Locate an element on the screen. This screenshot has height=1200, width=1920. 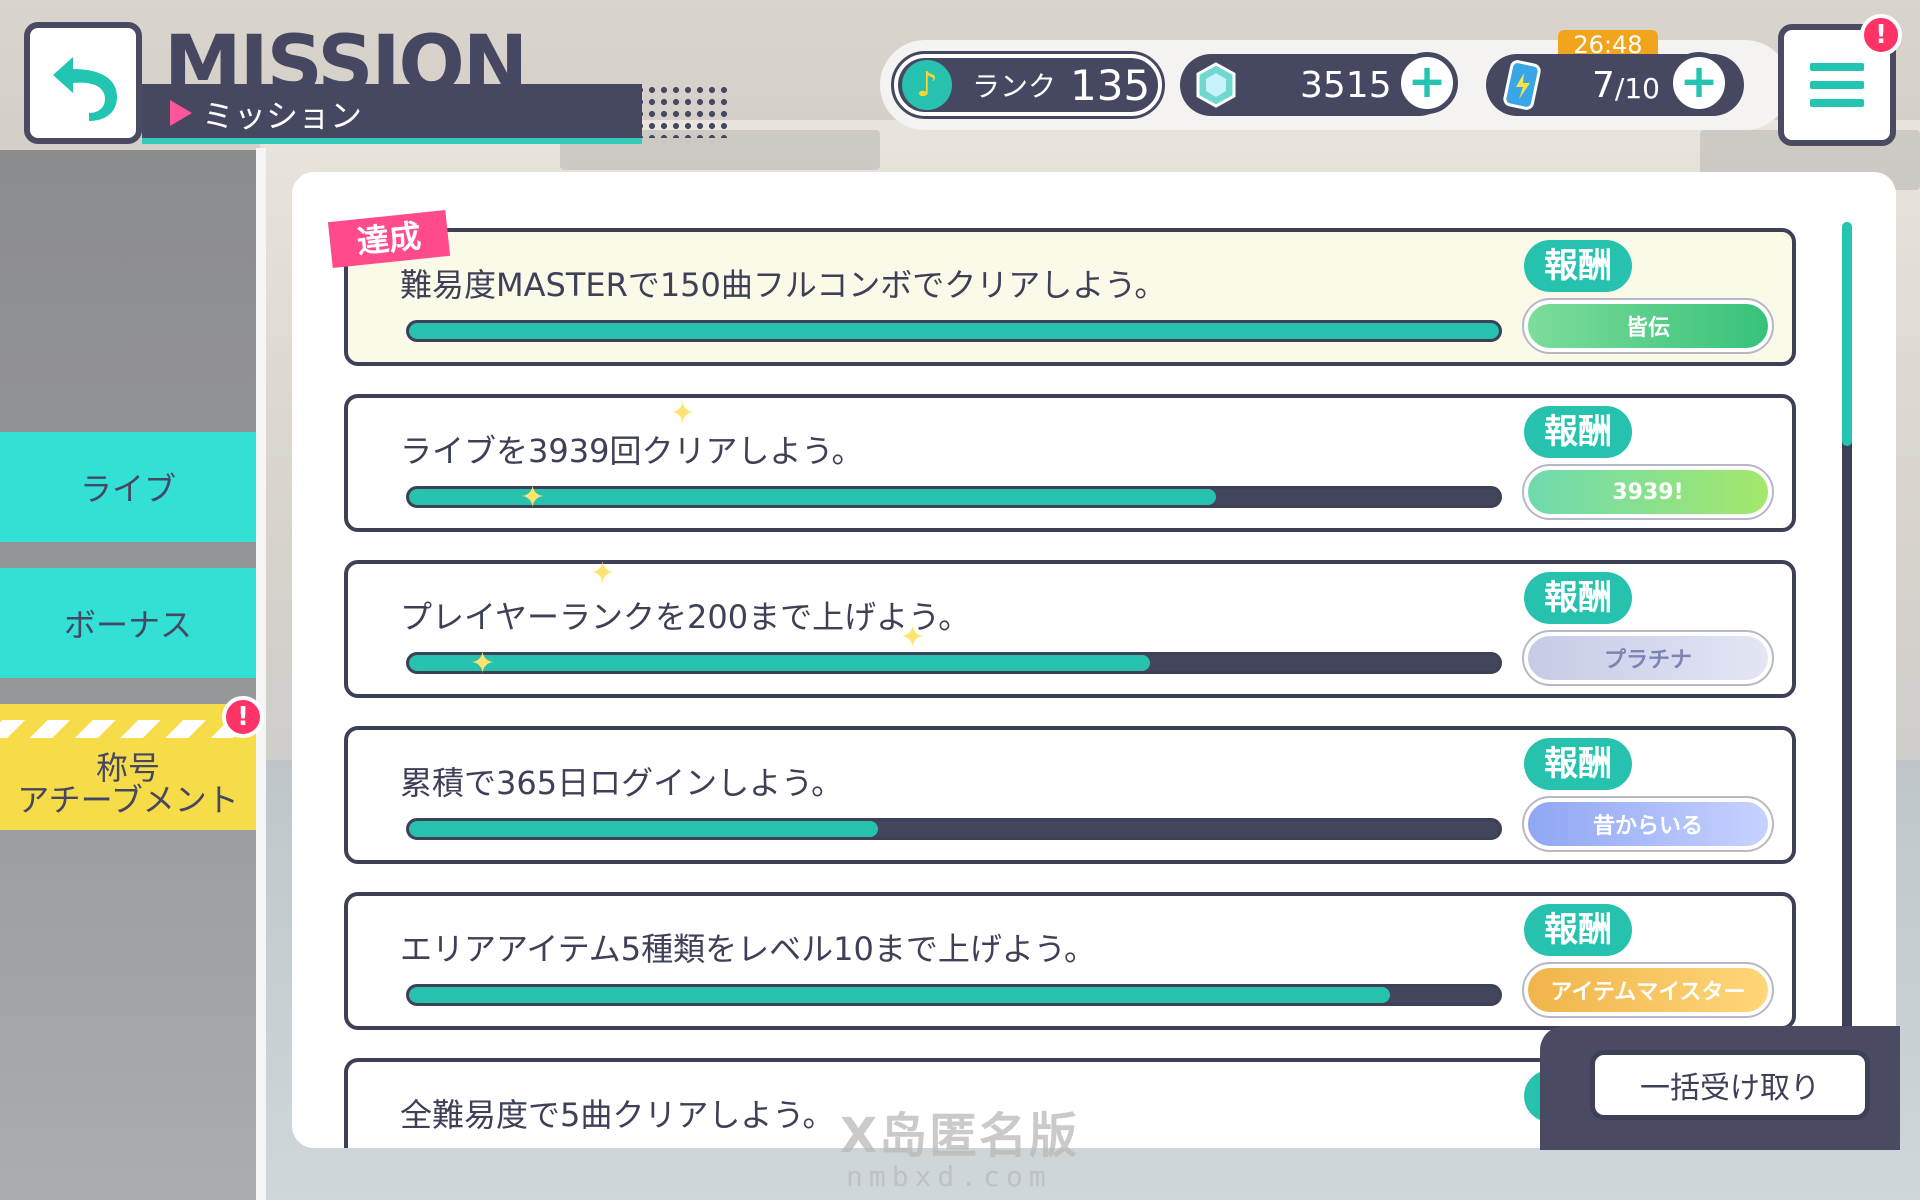
reward-name: 皆伝 is located at coordinates (1647, 328).